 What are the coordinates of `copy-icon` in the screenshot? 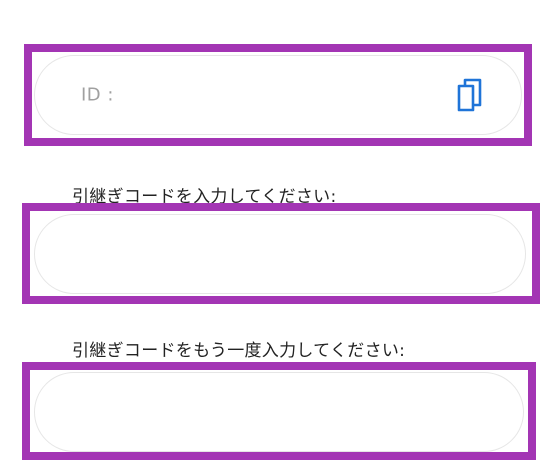 It's located at (469, 95).